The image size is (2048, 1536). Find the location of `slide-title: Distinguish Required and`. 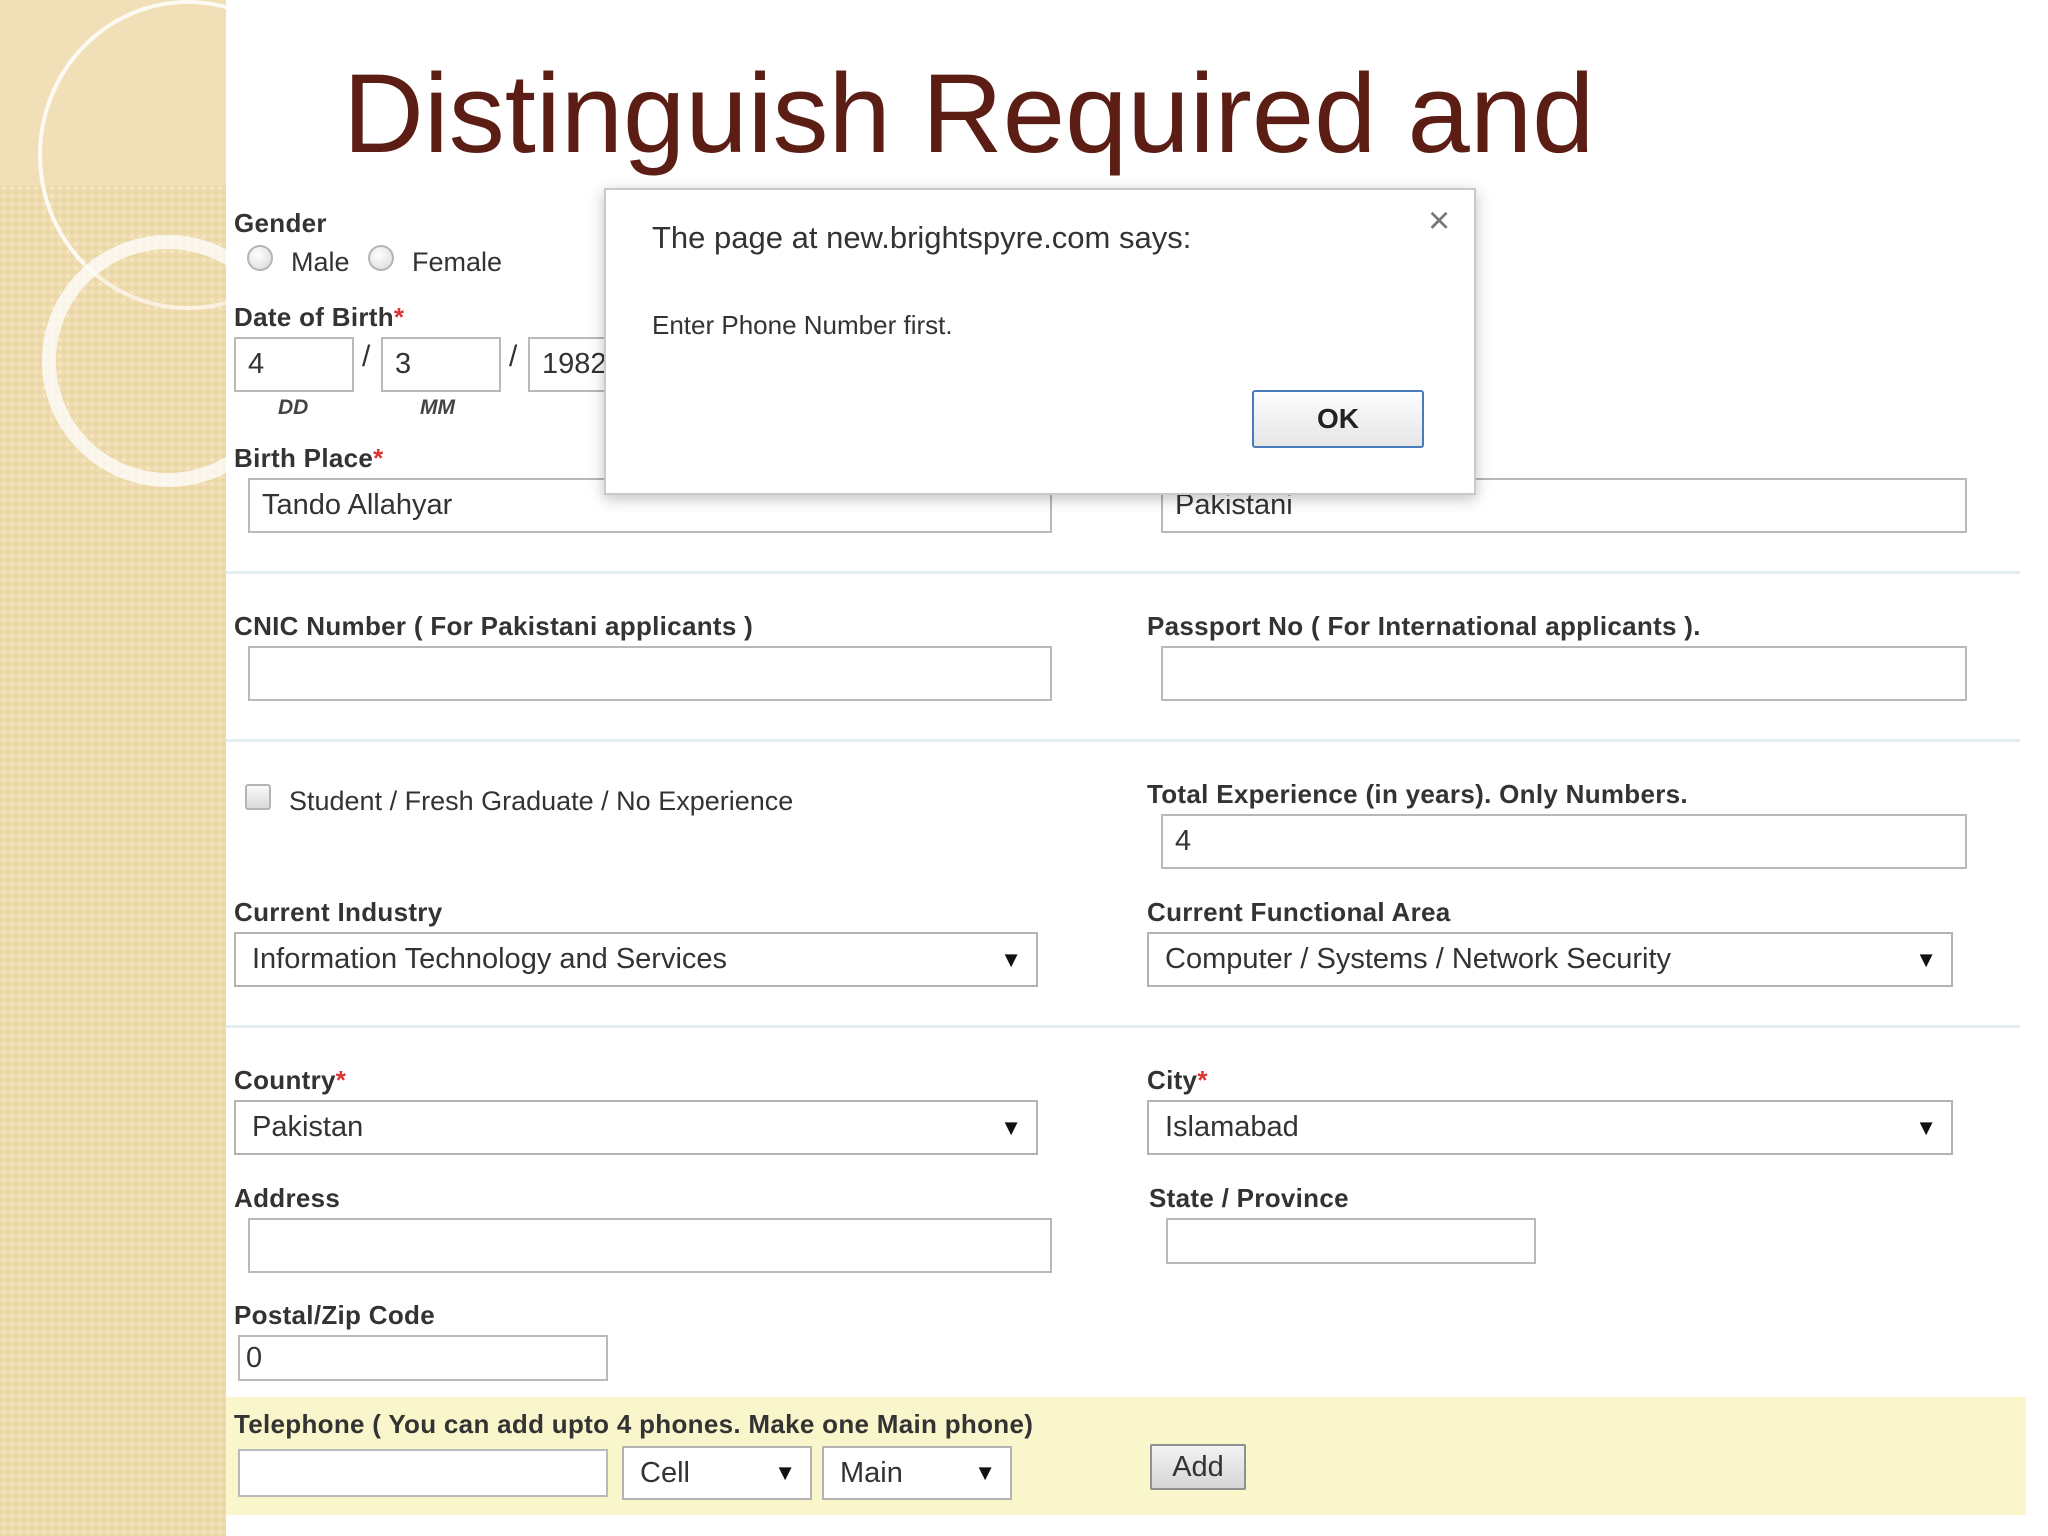

slide-title: Distinguish Required and is located at coordinates (969, 113).